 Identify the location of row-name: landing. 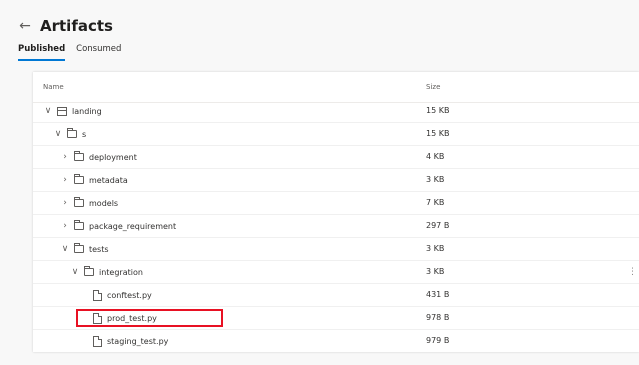
(87, 111).